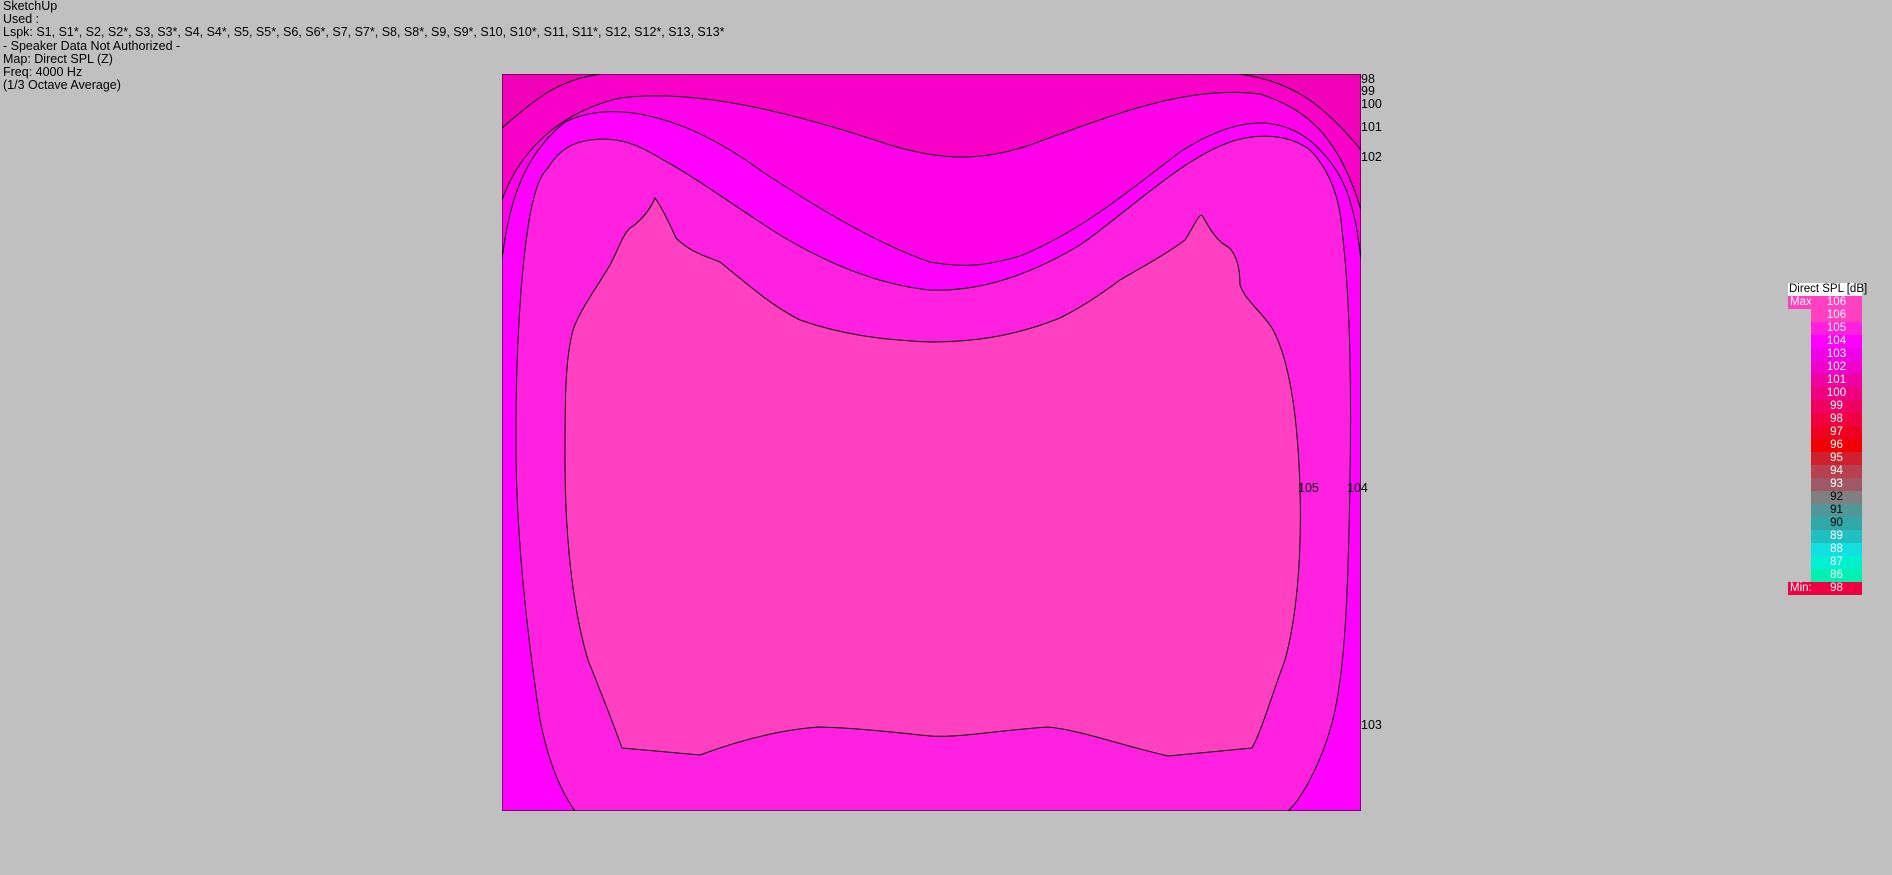  What do you see at coordinates (1836, 393) in the screenshot?
I see `legend-level-swatch: 100` at bounding box center [1836, 393].